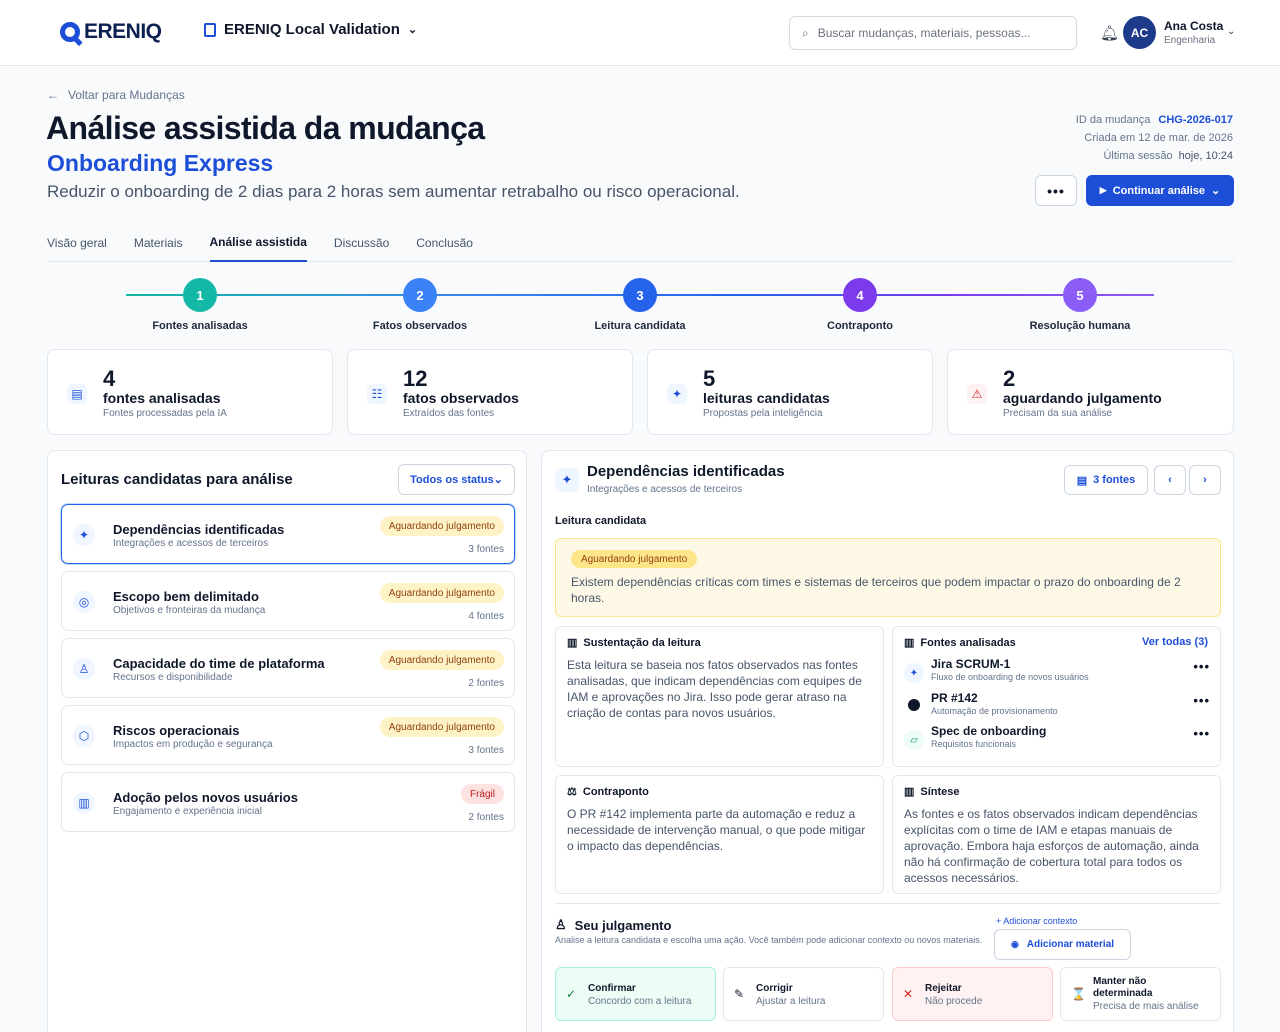 The height and width of the screenshot is (1032, 1280). I want to click on item-sub: Engajamento e experiência inicial, so click(187, 811).